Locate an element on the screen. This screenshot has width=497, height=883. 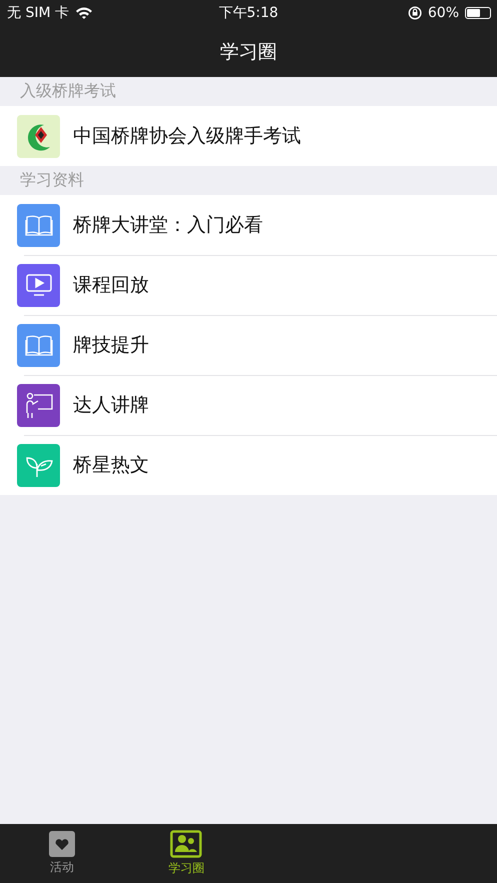
wifi-icon is located at coordinates (84, 13).